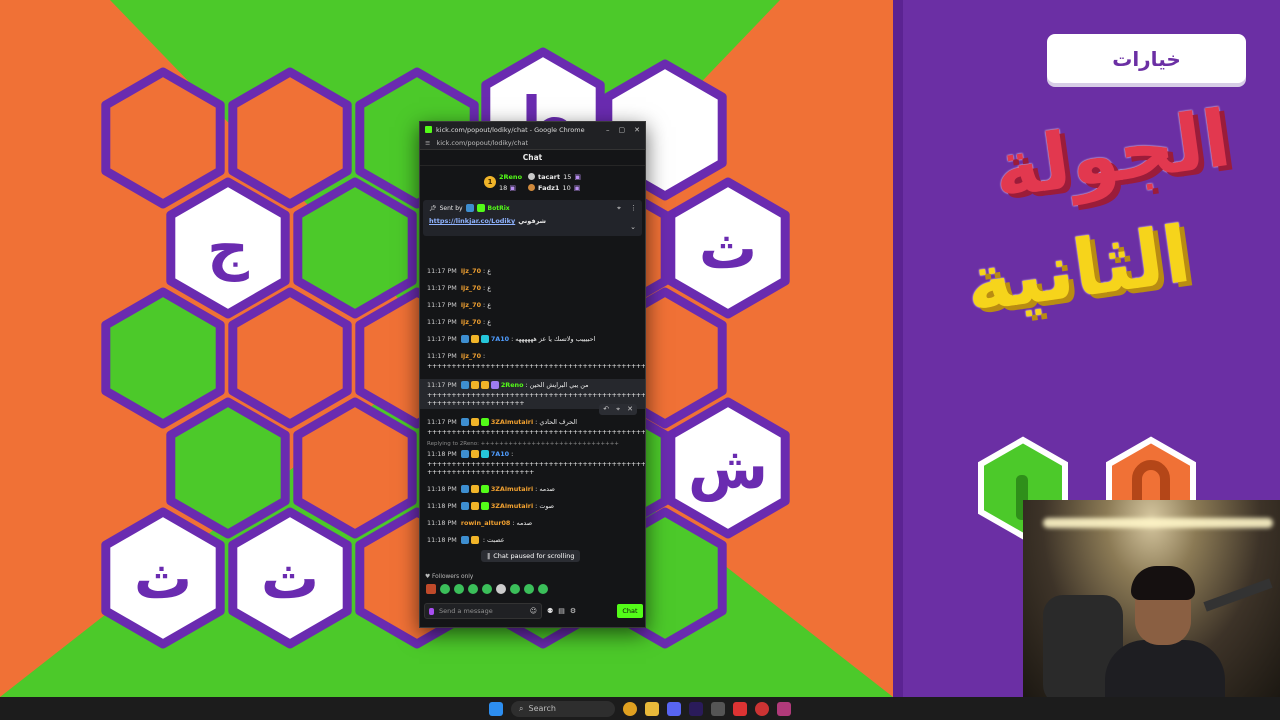 This screenshot has height=720, width=1280. I want to click on message-username: 2Reno, so click(512, 385).